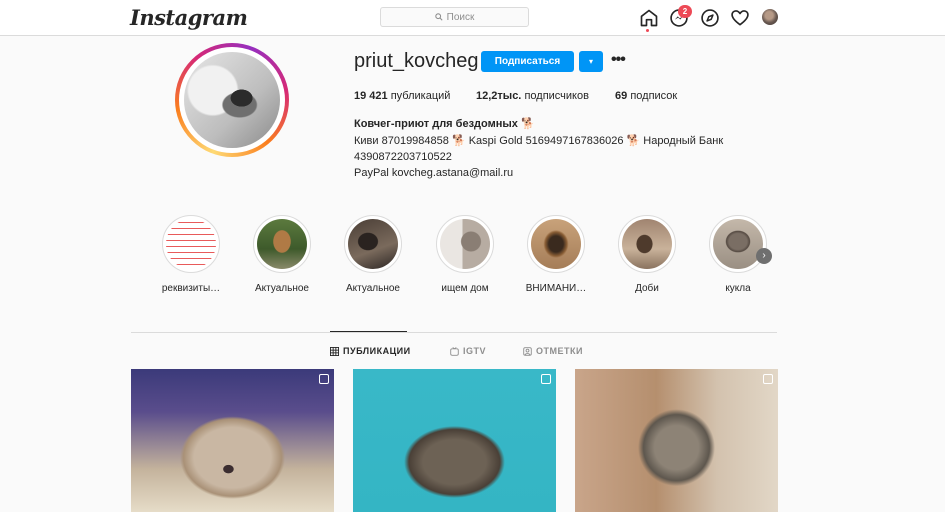  What do you see at coordinates (189, 17) in the screenshot?
I see `instagram-logo: Instagram` at bounding box center [189, 17].